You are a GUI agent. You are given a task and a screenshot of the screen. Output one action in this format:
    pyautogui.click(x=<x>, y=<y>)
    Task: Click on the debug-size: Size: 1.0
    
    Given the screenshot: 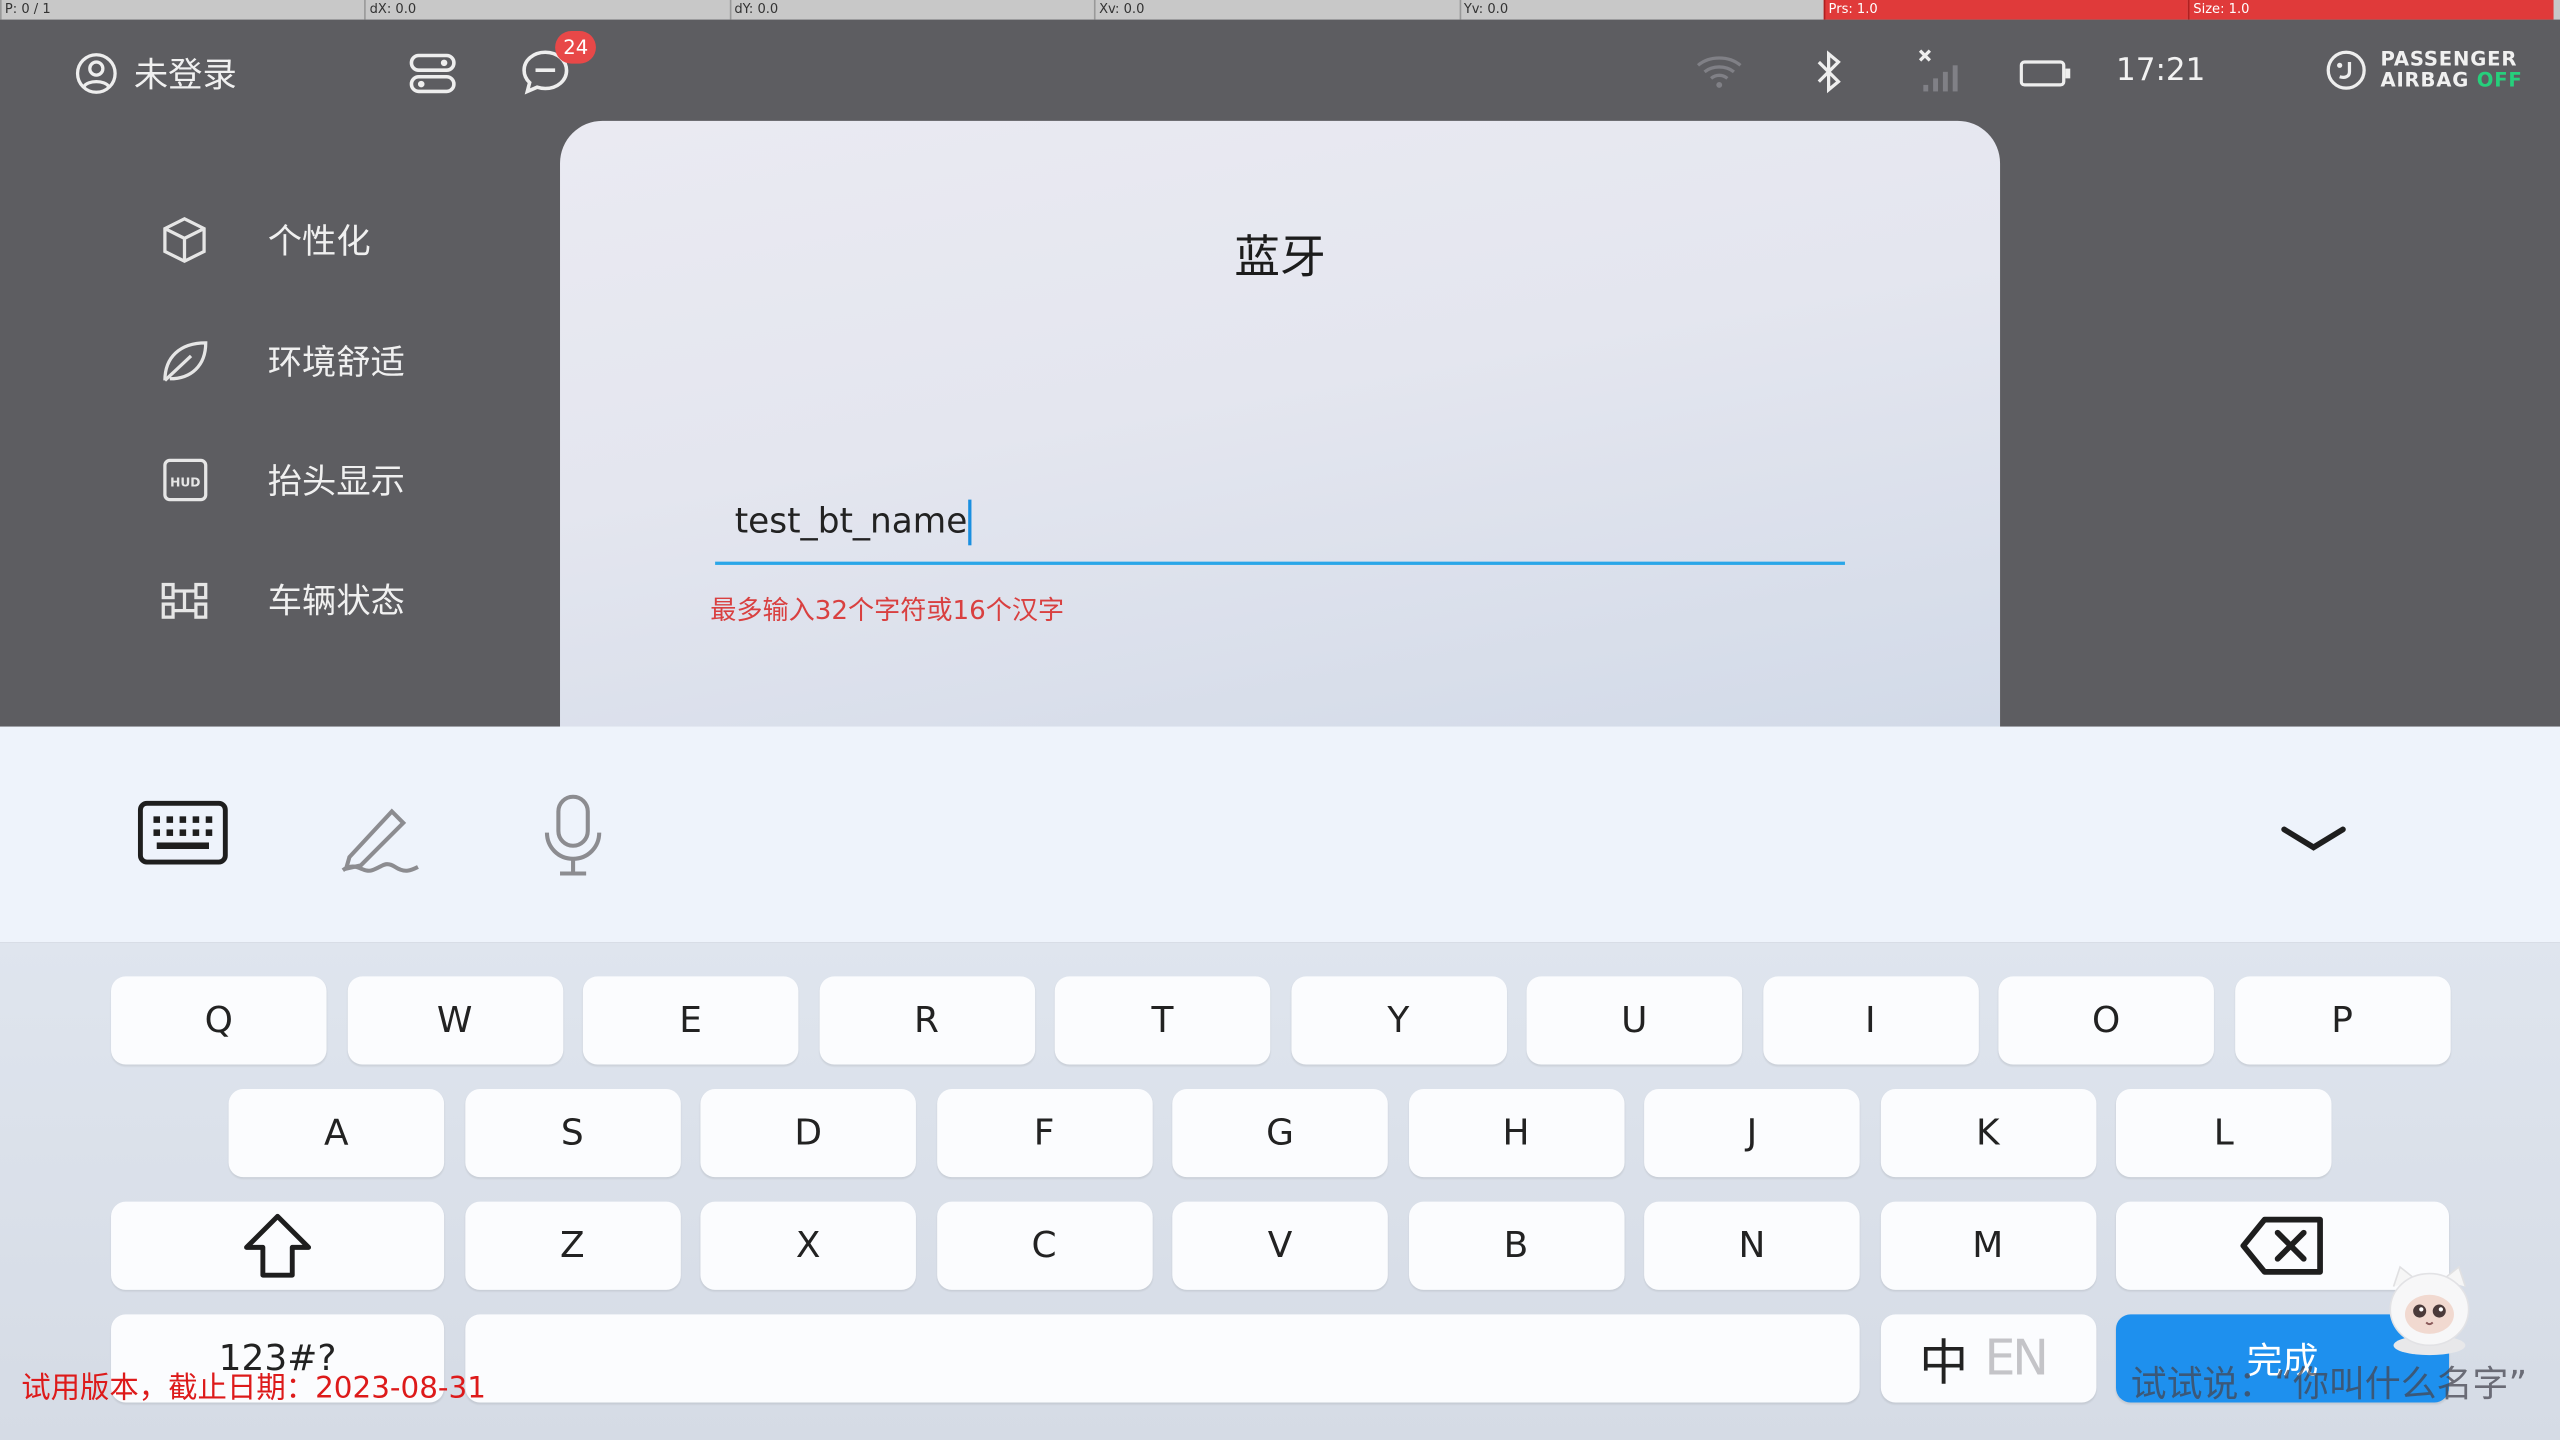 What is the action you would take?
    pyautogui.click(x=2371, y=10)
    